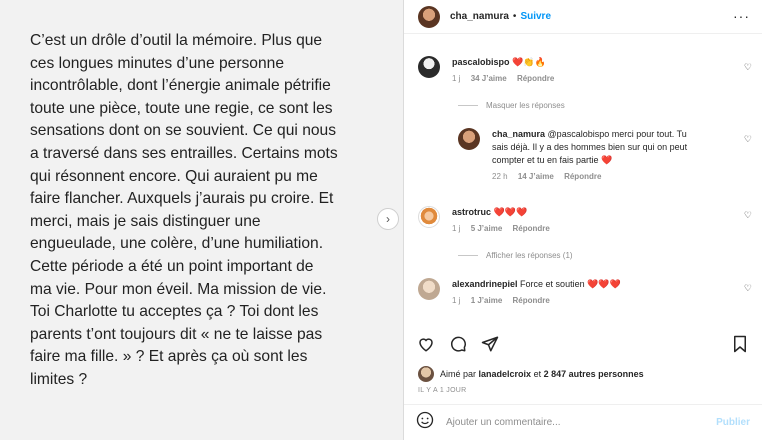 The image size is (762, 440). I want to click on likes-count-link: 2 847 autres personnes, so click(594, 374).